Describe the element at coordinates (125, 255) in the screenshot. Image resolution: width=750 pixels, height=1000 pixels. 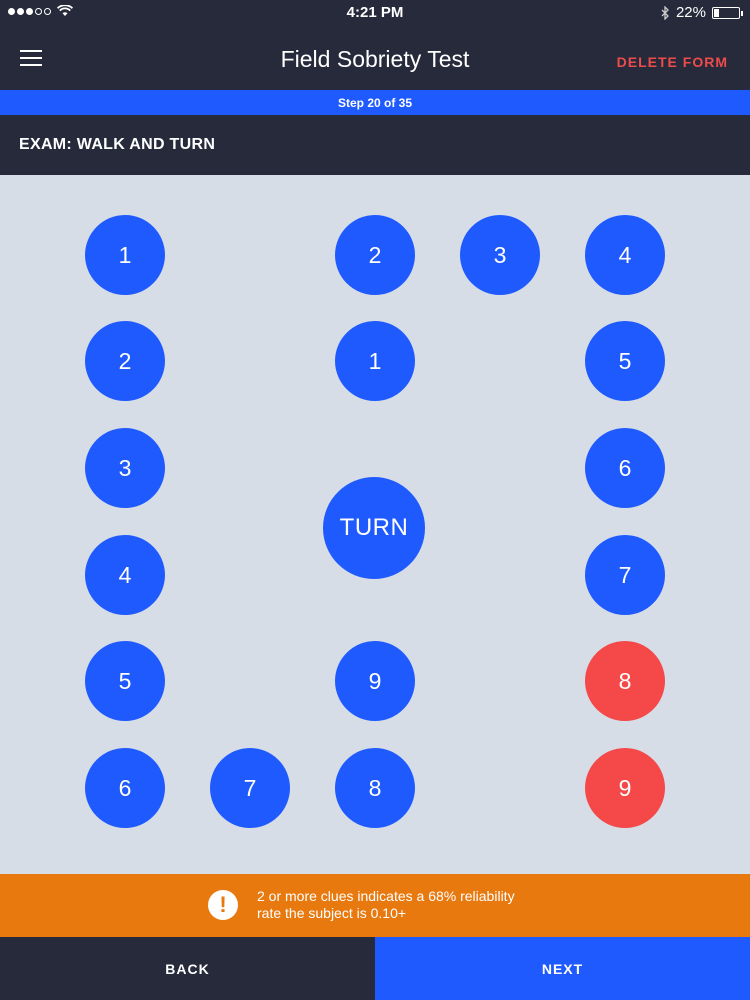
I see `outbound-step-1: 1` at that location.